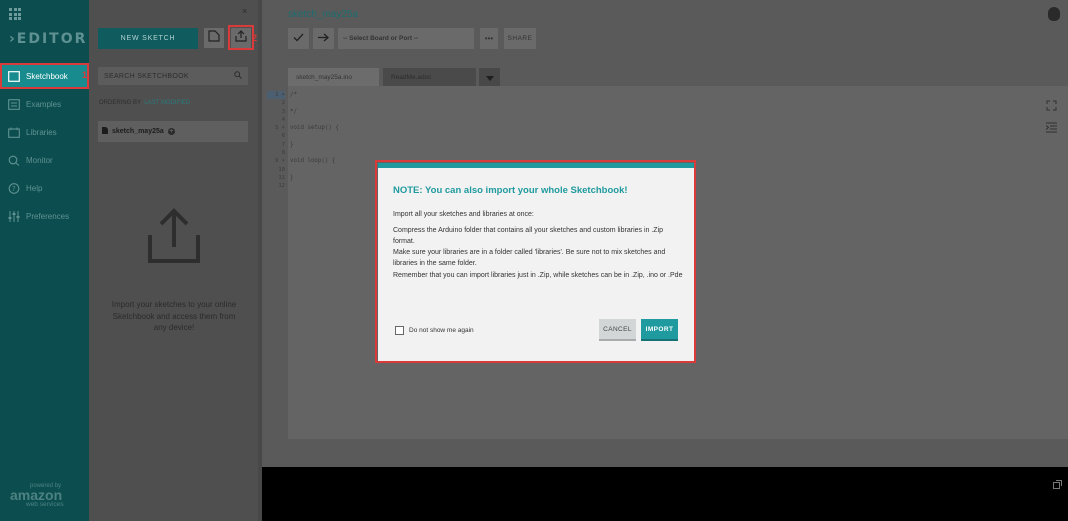 This screenshot has height=521, width=1068. I want to click on nav-item-preferences: Preferences, so click(44, 216).